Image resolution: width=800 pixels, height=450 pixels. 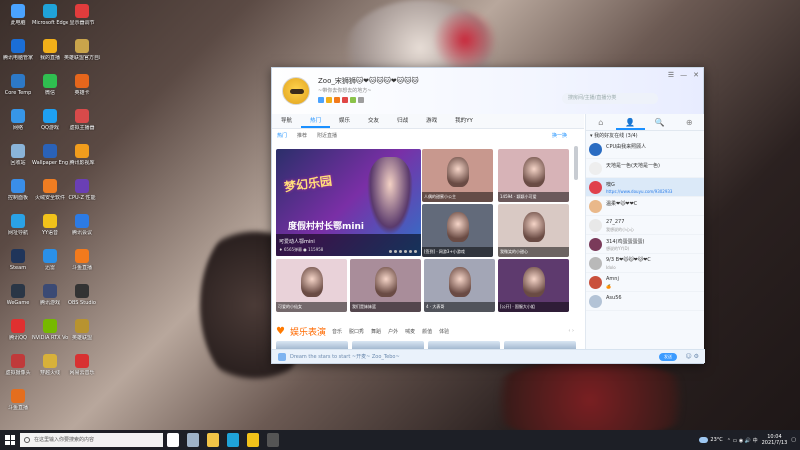 What do you see at coordinates (559, 136) in the screenshot?
I see `refresh-button: 换一换` at bounding box center [559, 136].